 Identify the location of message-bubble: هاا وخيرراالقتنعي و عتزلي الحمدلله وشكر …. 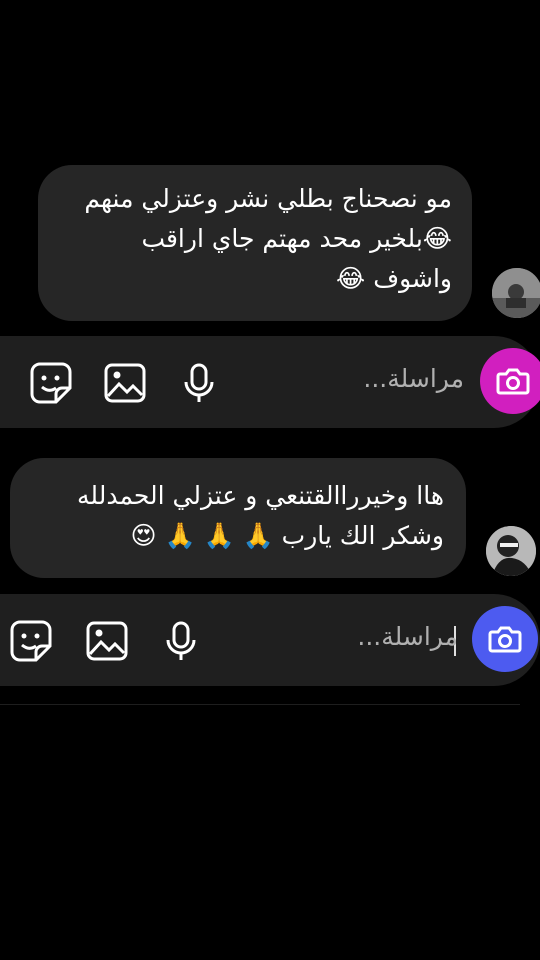
(238, 518).